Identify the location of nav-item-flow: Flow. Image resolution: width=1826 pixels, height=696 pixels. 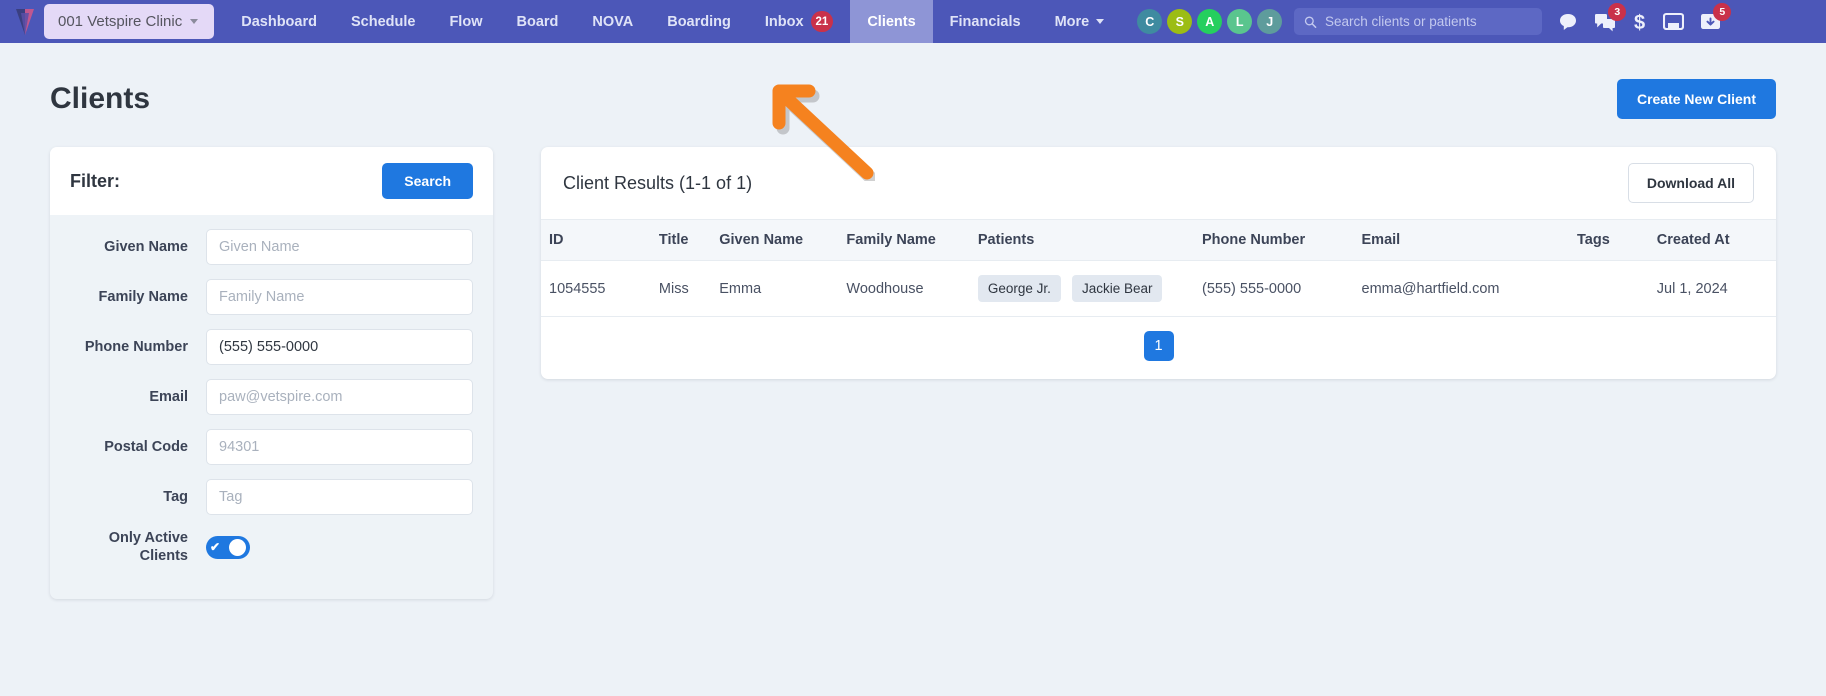
(465, 21).